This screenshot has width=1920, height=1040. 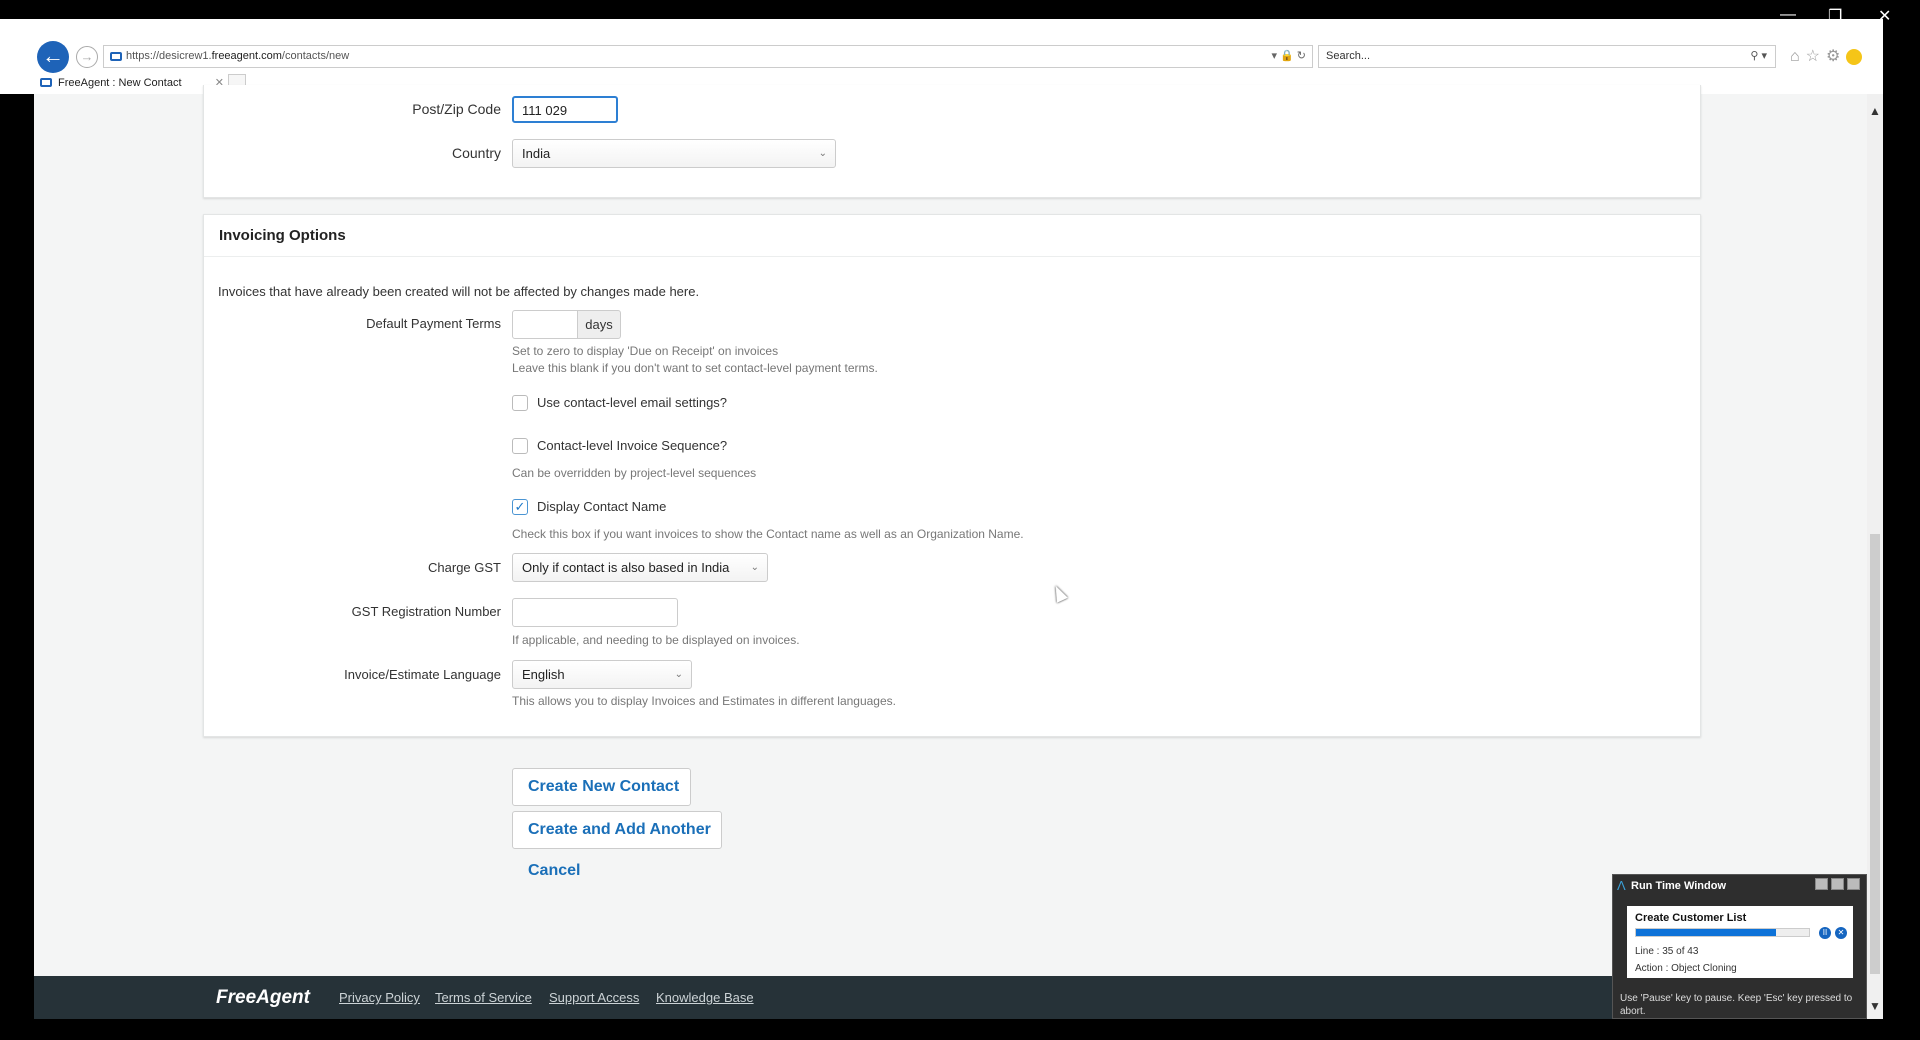 I want to click on country-label: Country, so click(x=476, y=153).